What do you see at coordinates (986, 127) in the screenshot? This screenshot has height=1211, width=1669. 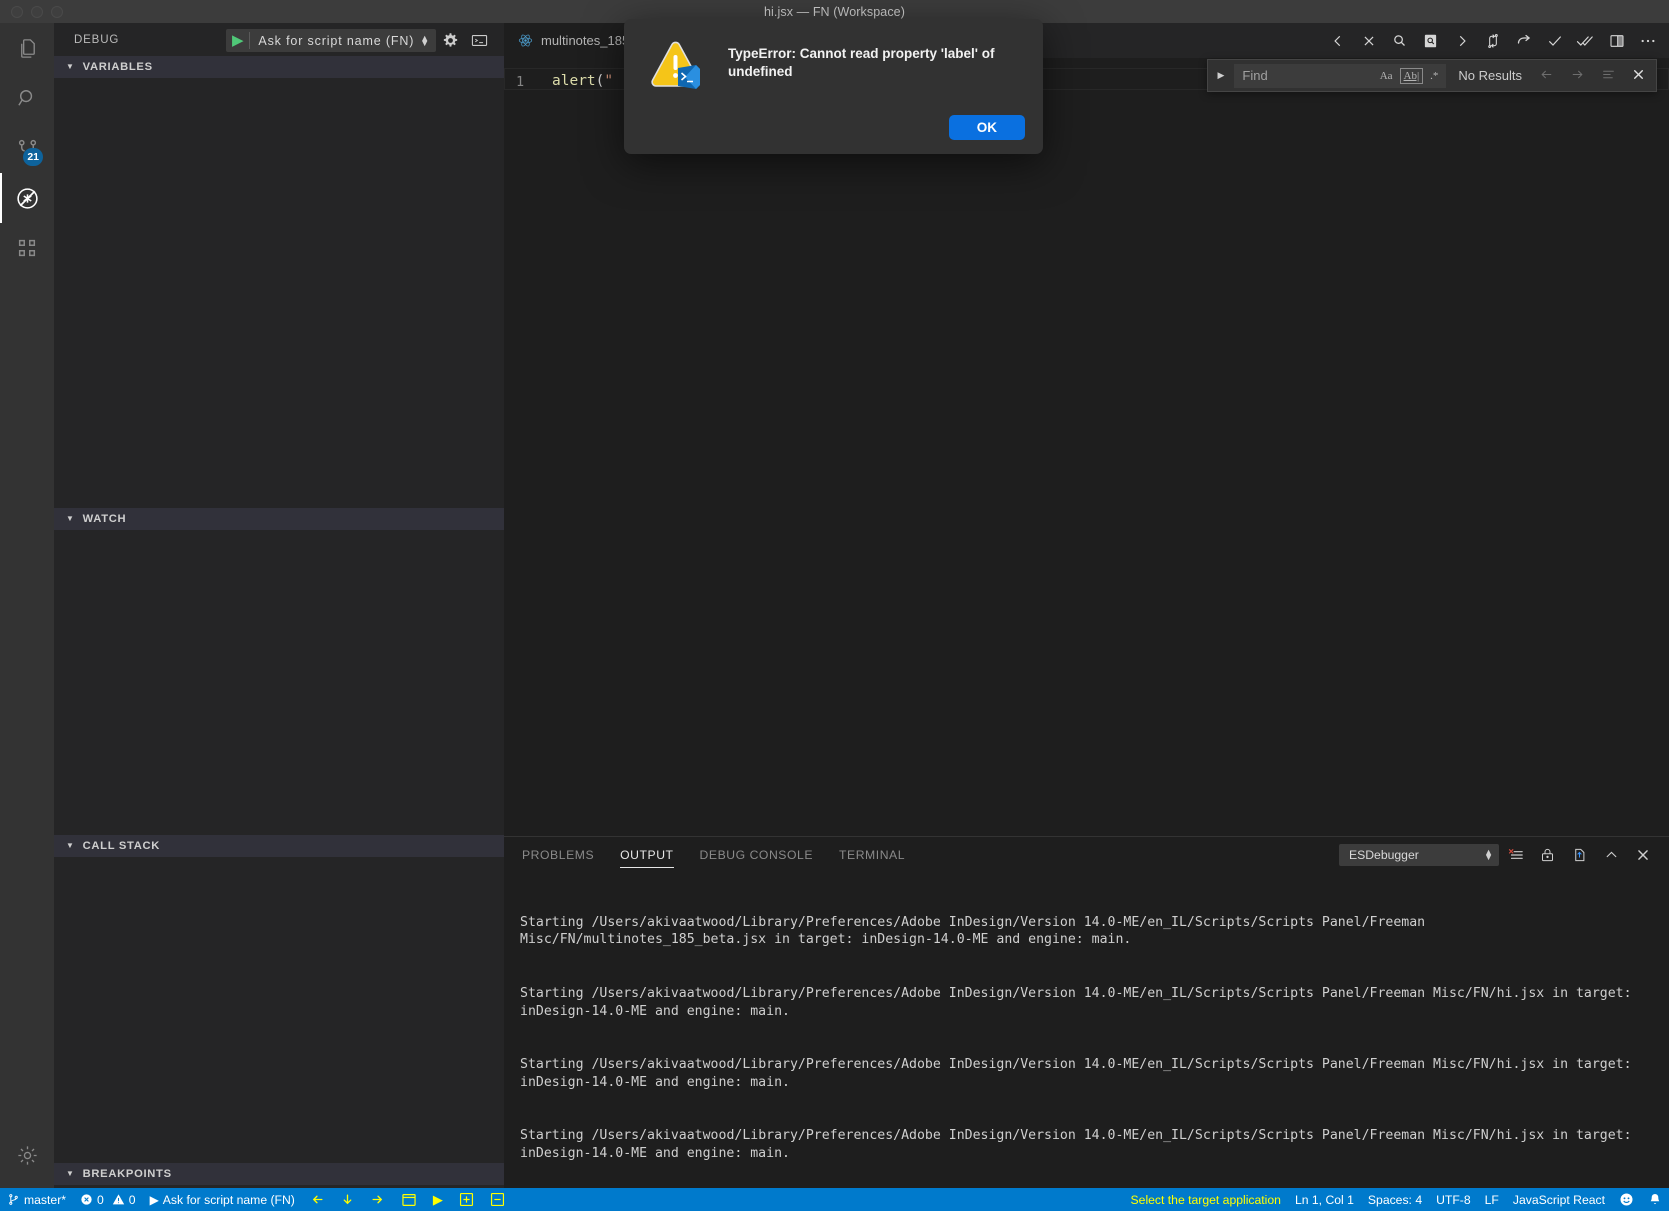 I see `dialog-ok-button: OK` at bounding box center [986, 127].